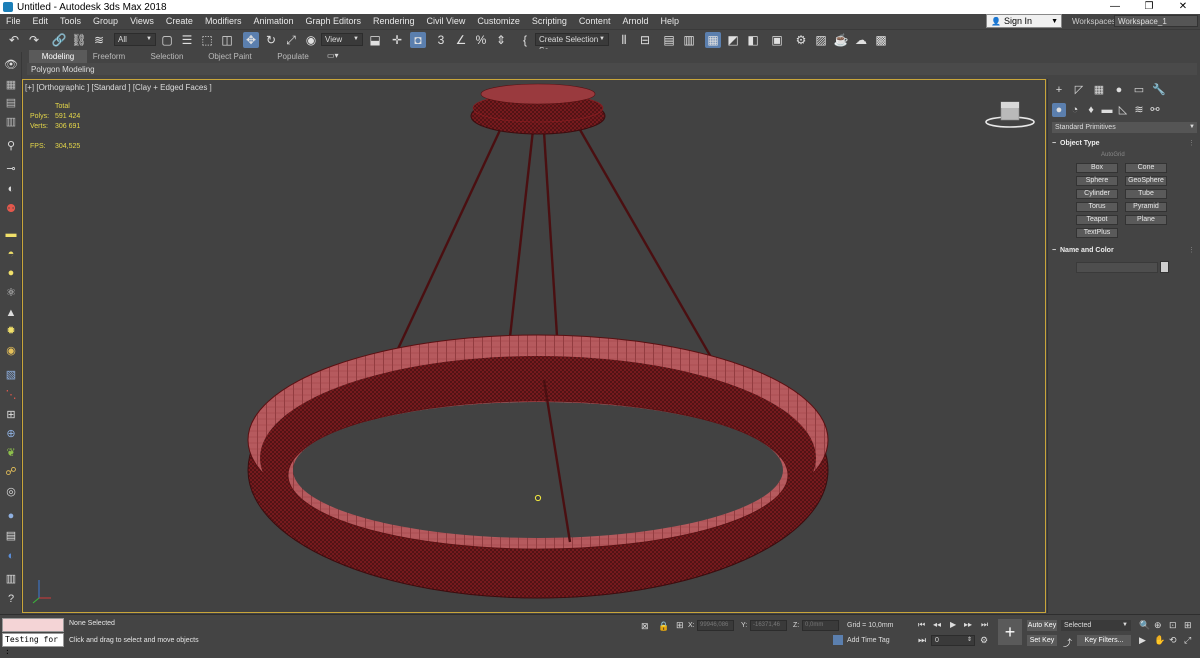 Image resolution: width=1200 pixels, height=658 pixels. Describe the element at coordinates (1124, 127) in the screenshot. I see `primitive-category-dropdown: Standard Primitives ▼` at that location.